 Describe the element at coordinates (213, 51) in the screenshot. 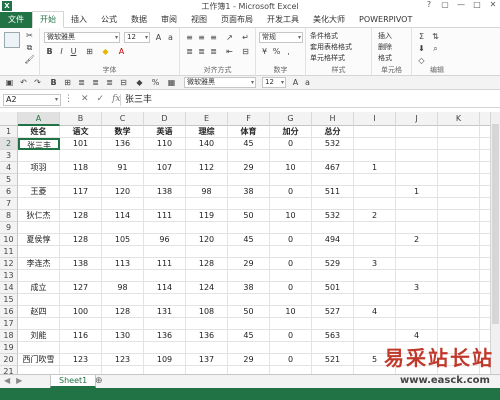

I see `align-right-icon: ≣` at that location.